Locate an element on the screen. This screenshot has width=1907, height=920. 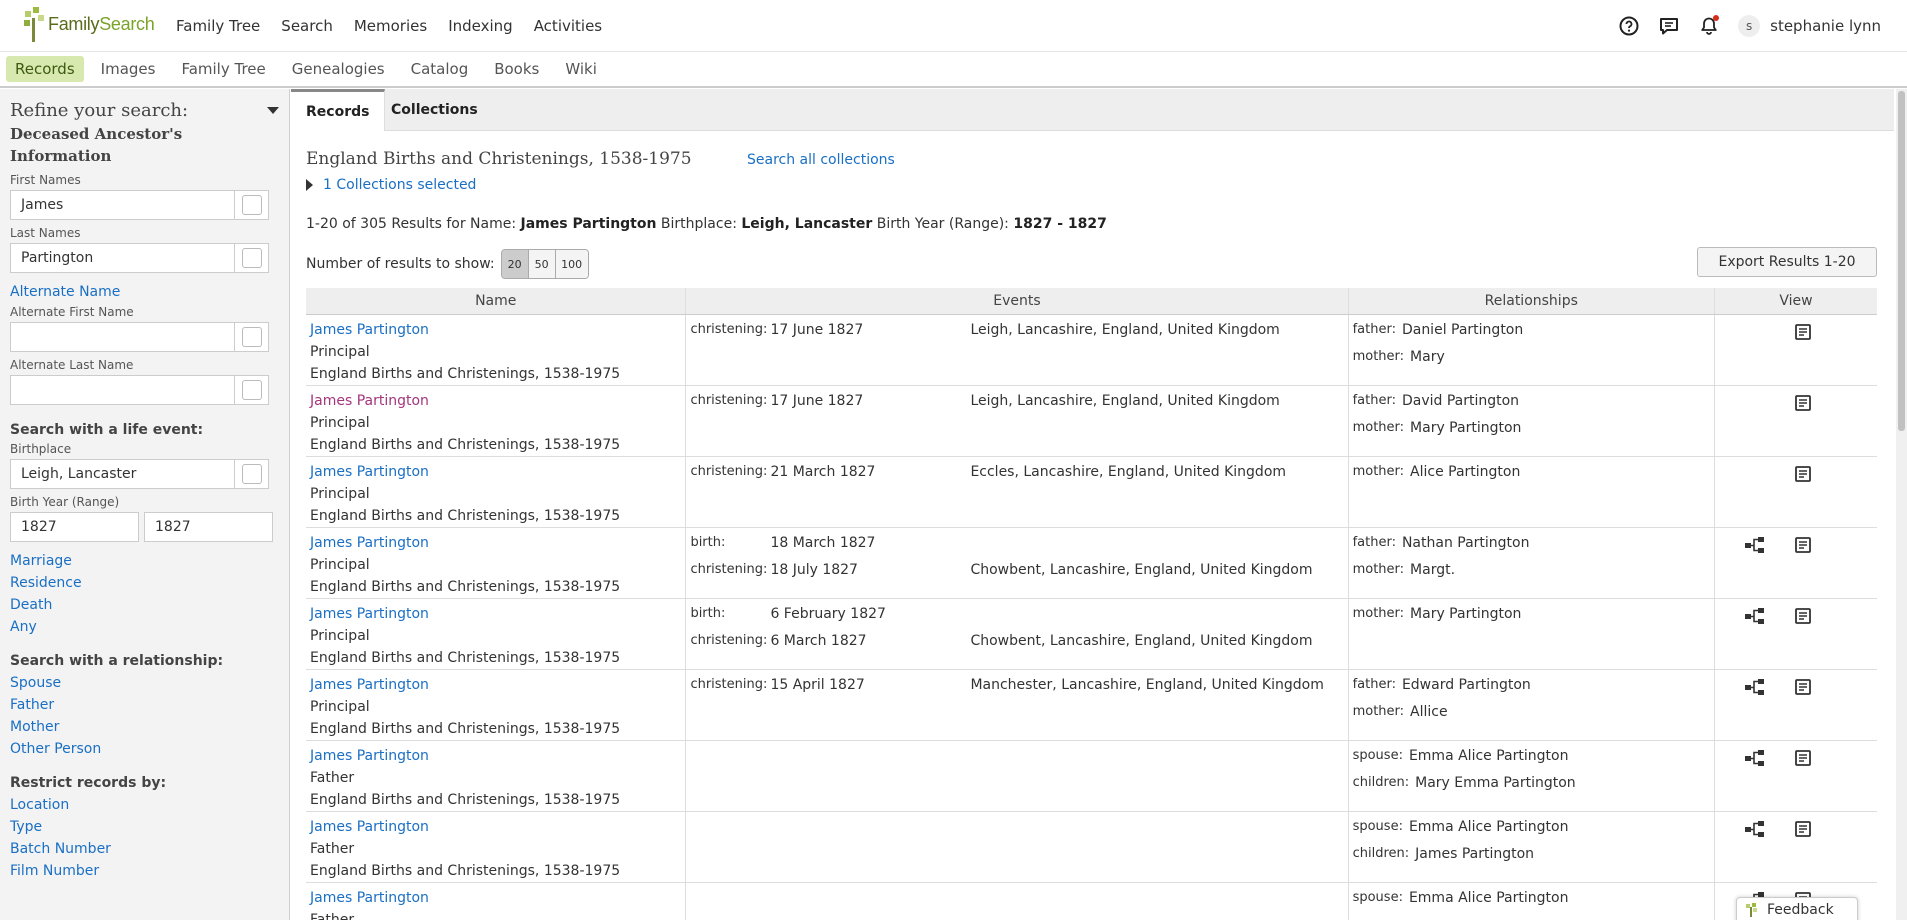
subnav-family-tree: Family Tree is located at coordinates (223, 69).